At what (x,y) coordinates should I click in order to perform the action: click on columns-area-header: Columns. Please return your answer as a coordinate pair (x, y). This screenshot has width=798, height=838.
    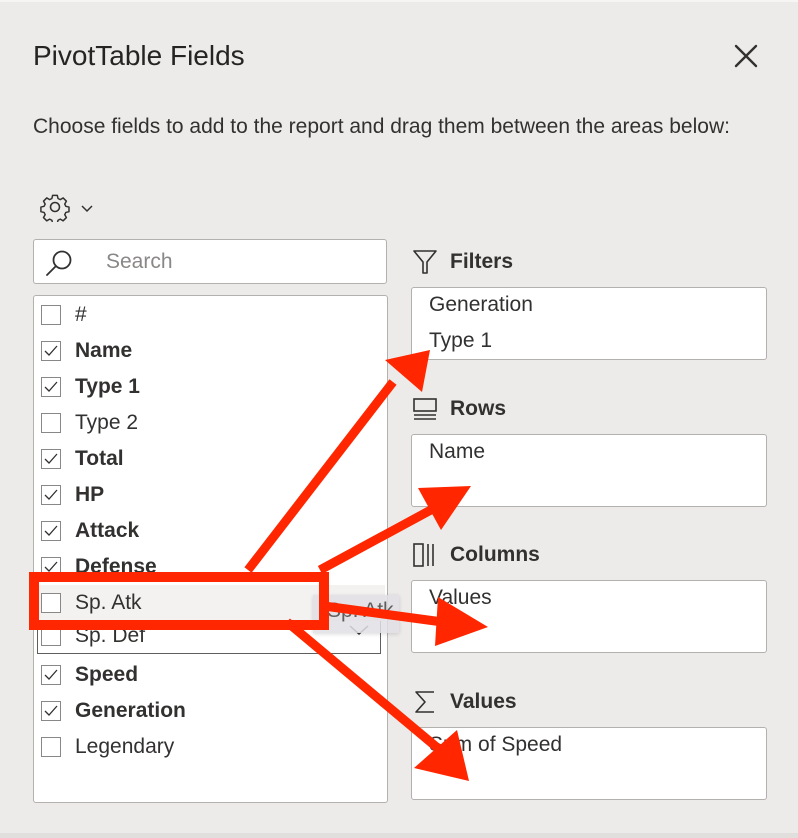
    Looking at the image, I should click on (476, 555).